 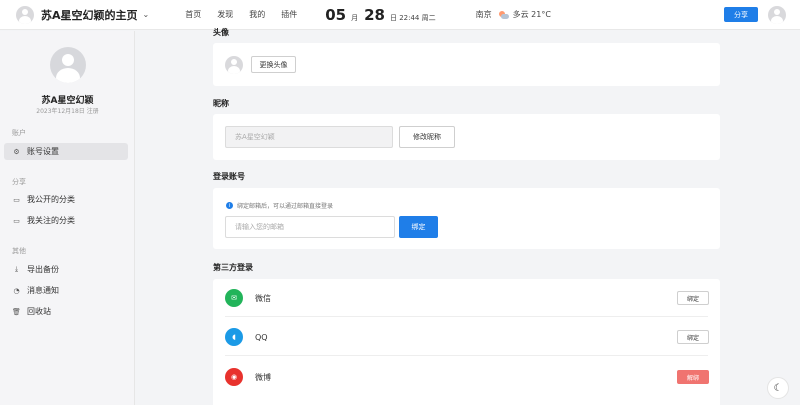 I want to click on main-nav: 首页 发现 我的 插件, so click(x=249, y=14).